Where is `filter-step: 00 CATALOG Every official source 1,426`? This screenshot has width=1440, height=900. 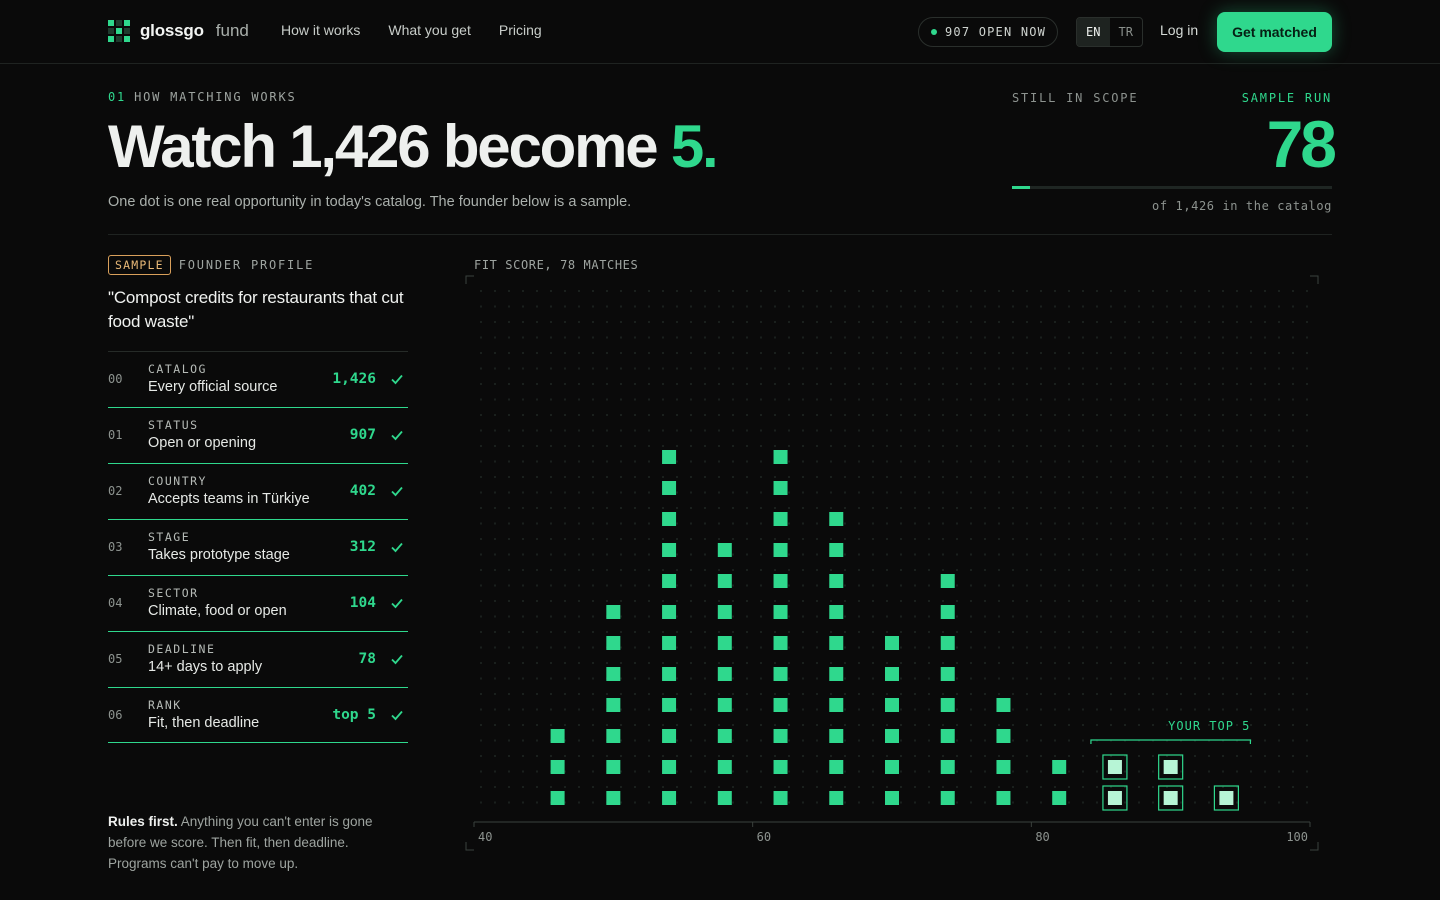 filter-step: 00 CATALOG Every official source 1,426 is located at coordinates (258, 379).